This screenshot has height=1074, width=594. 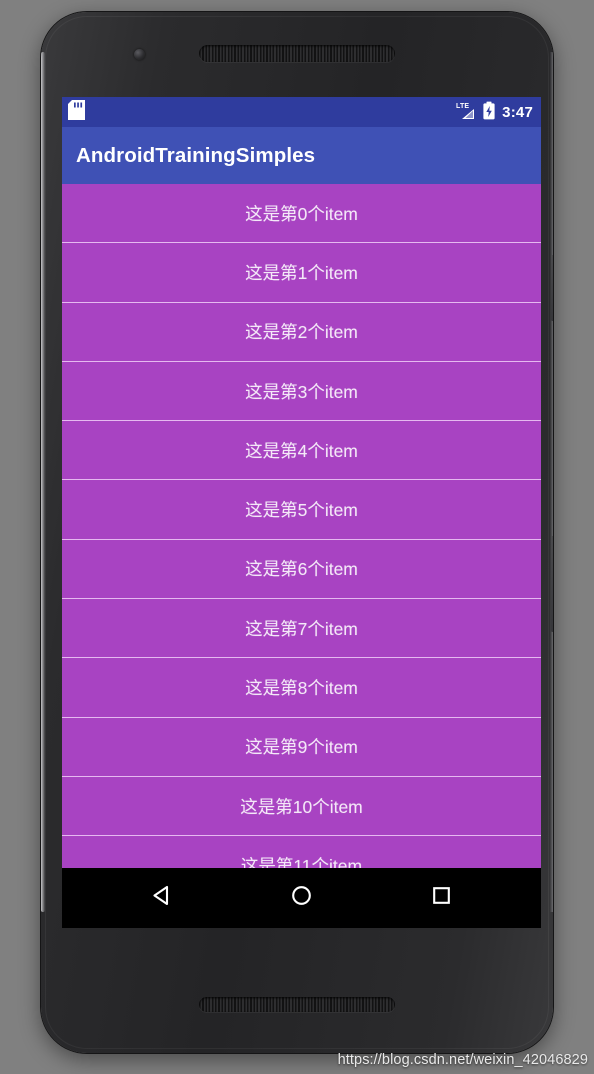 I want to click on volume-button, so click(x=552, y=584).